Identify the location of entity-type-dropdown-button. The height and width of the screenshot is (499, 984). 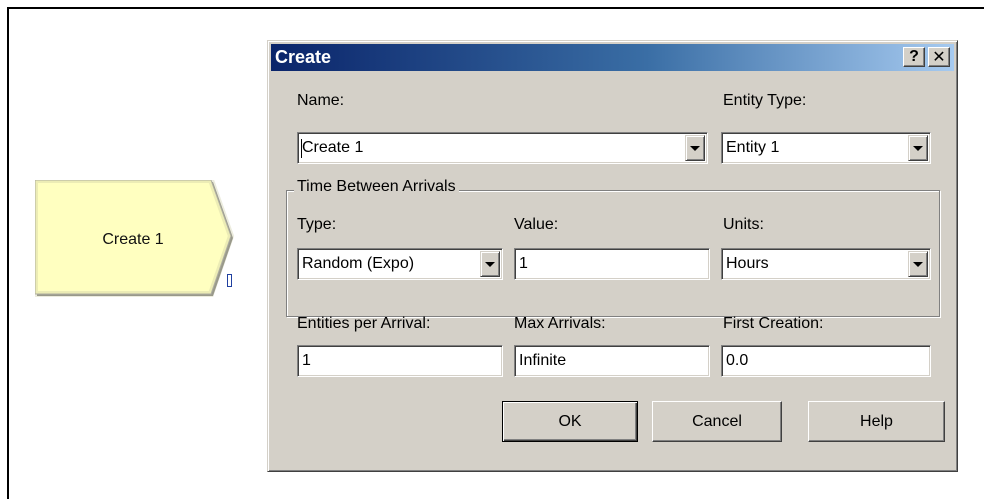
(918, 148).